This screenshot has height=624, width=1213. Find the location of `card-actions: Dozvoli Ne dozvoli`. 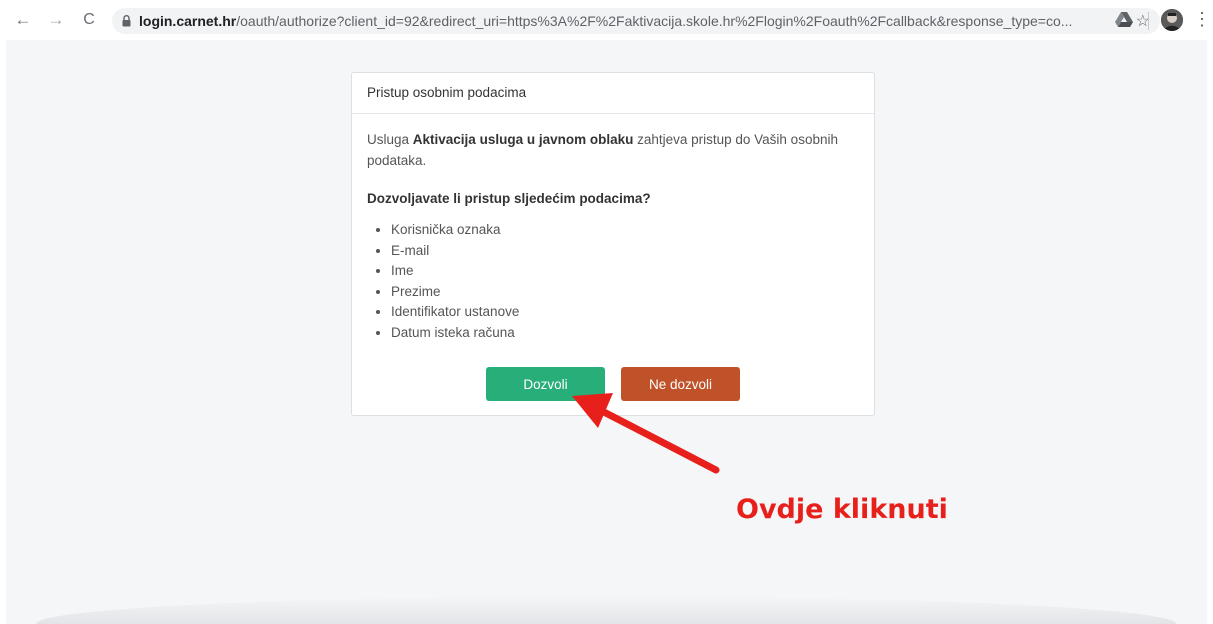

card-actions: Dozvoli Ne dozvoli is located at coordinates (614, 384).